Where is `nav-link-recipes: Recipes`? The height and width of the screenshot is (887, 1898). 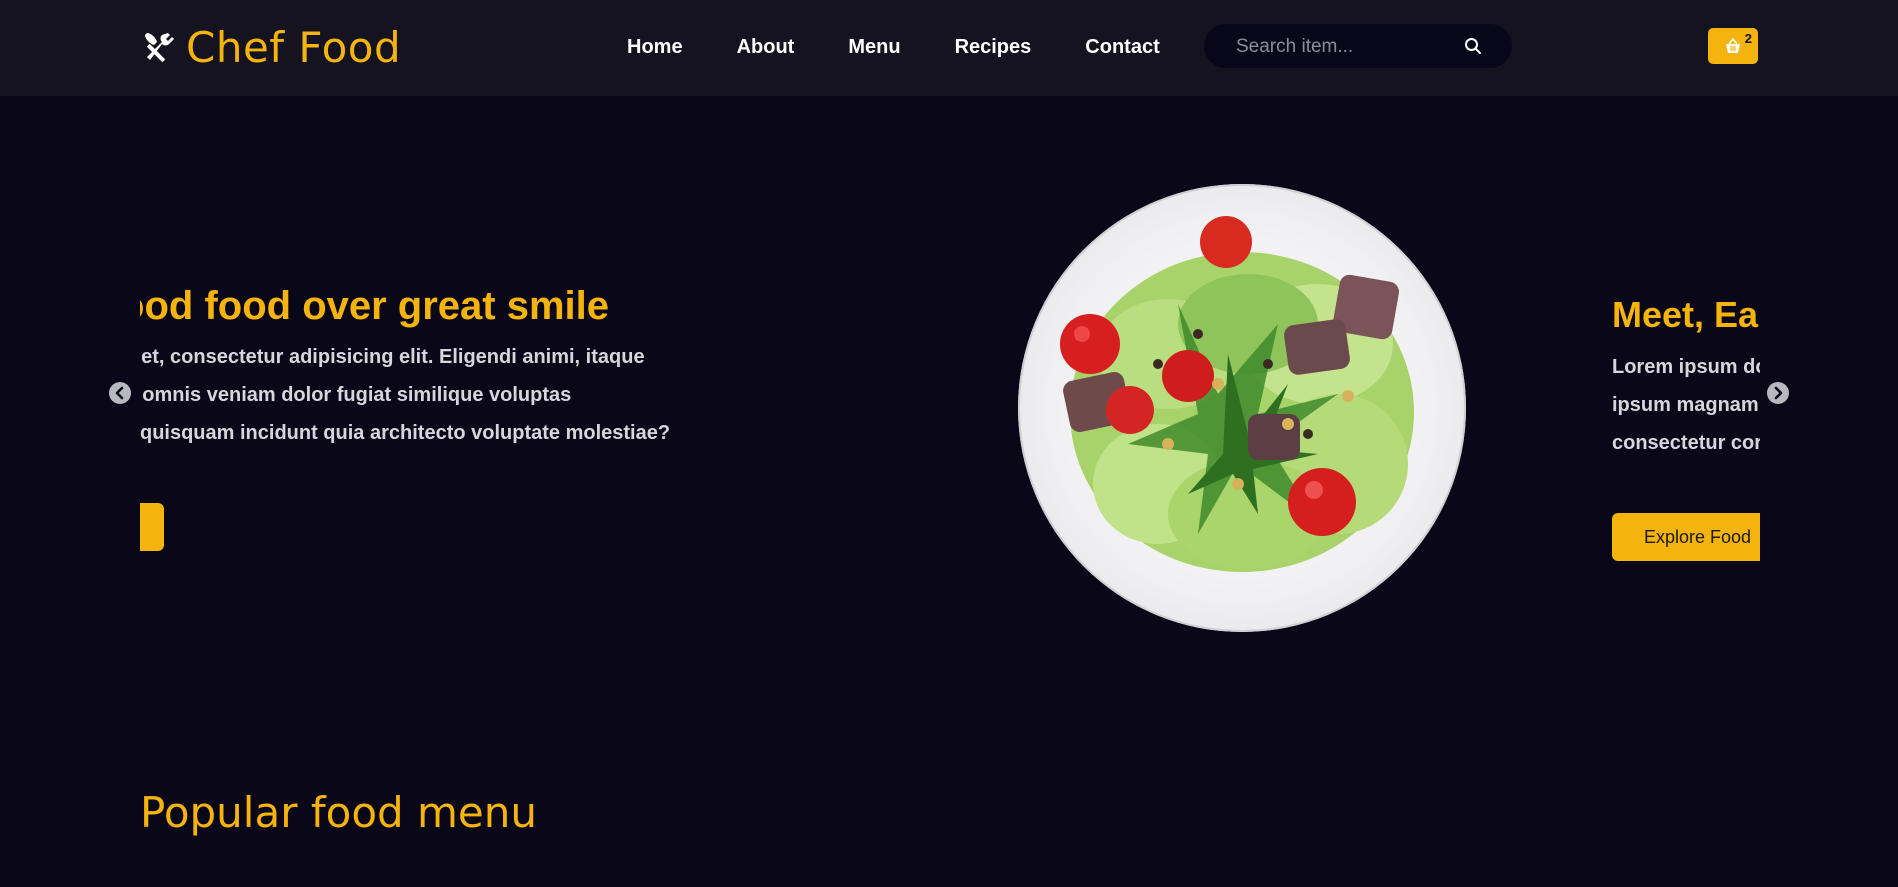
nav-link-recipes: Recipes is located at coordinates (993, 47).